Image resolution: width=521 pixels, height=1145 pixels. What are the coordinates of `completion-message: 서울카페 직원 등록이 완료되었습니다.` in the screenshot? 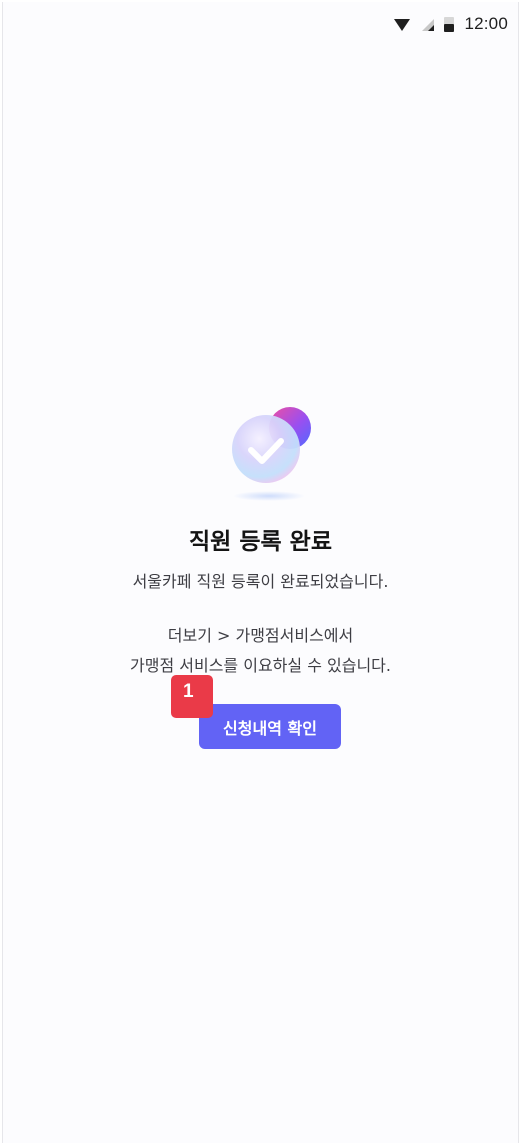 It's located at (260, 581).